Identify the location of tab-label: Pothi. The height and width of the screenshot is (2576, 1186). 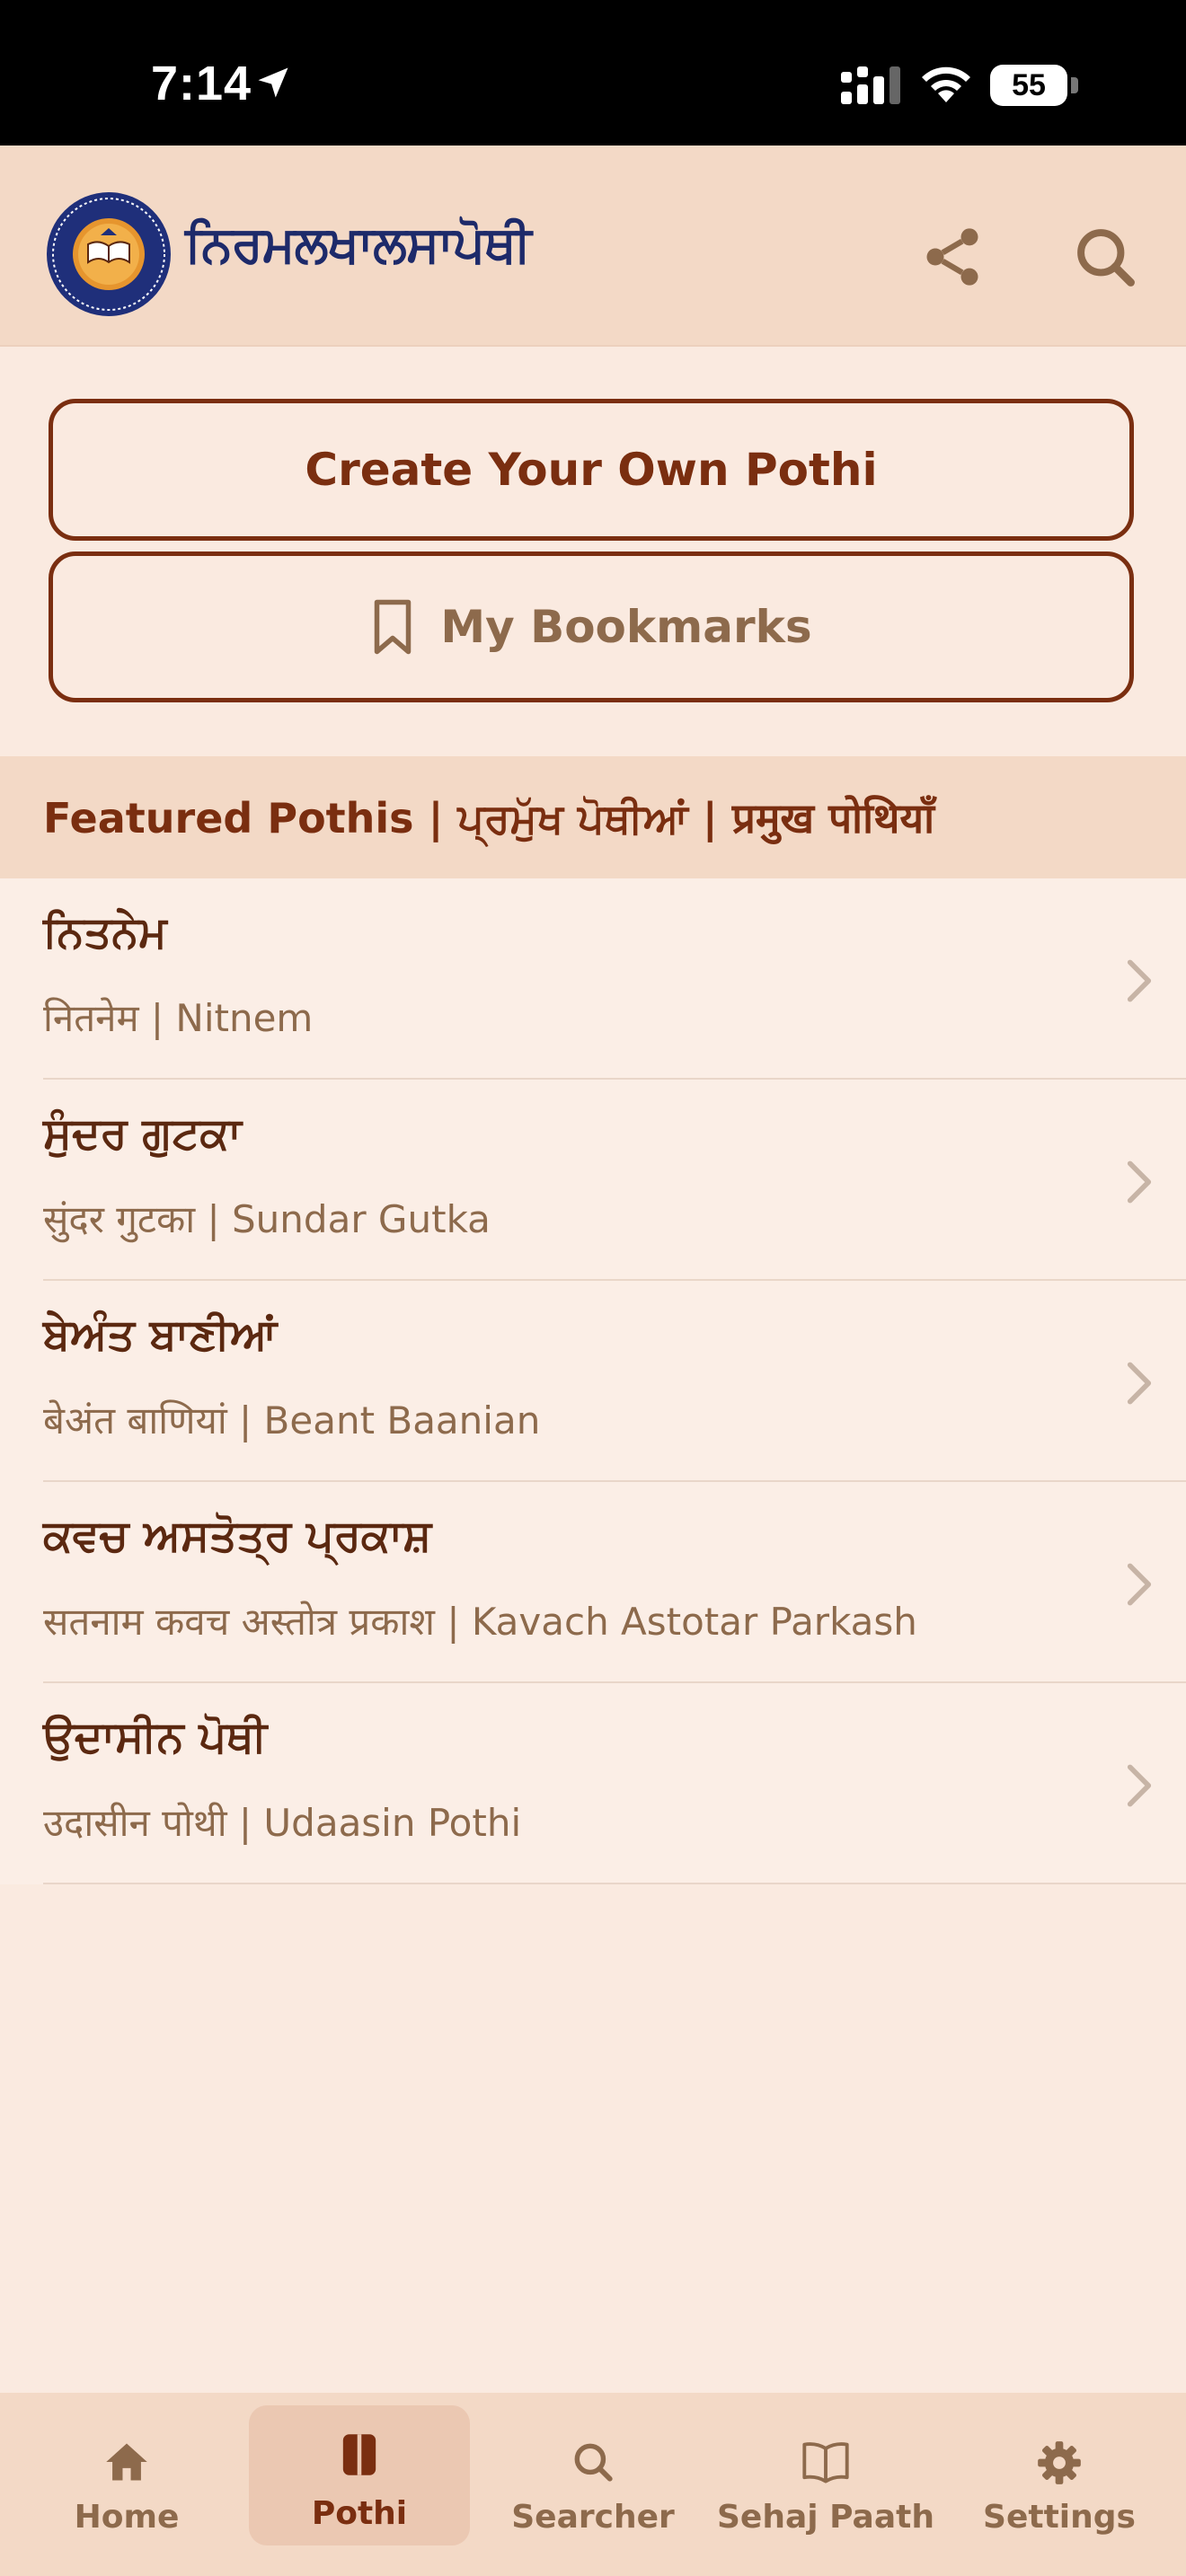
(359, 2513).